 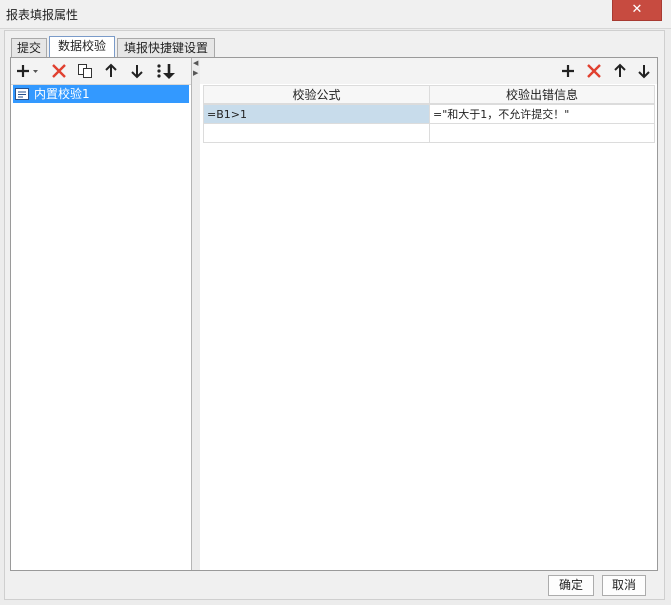 I want to click on delete-rule-button, so click(x=594, y=71).